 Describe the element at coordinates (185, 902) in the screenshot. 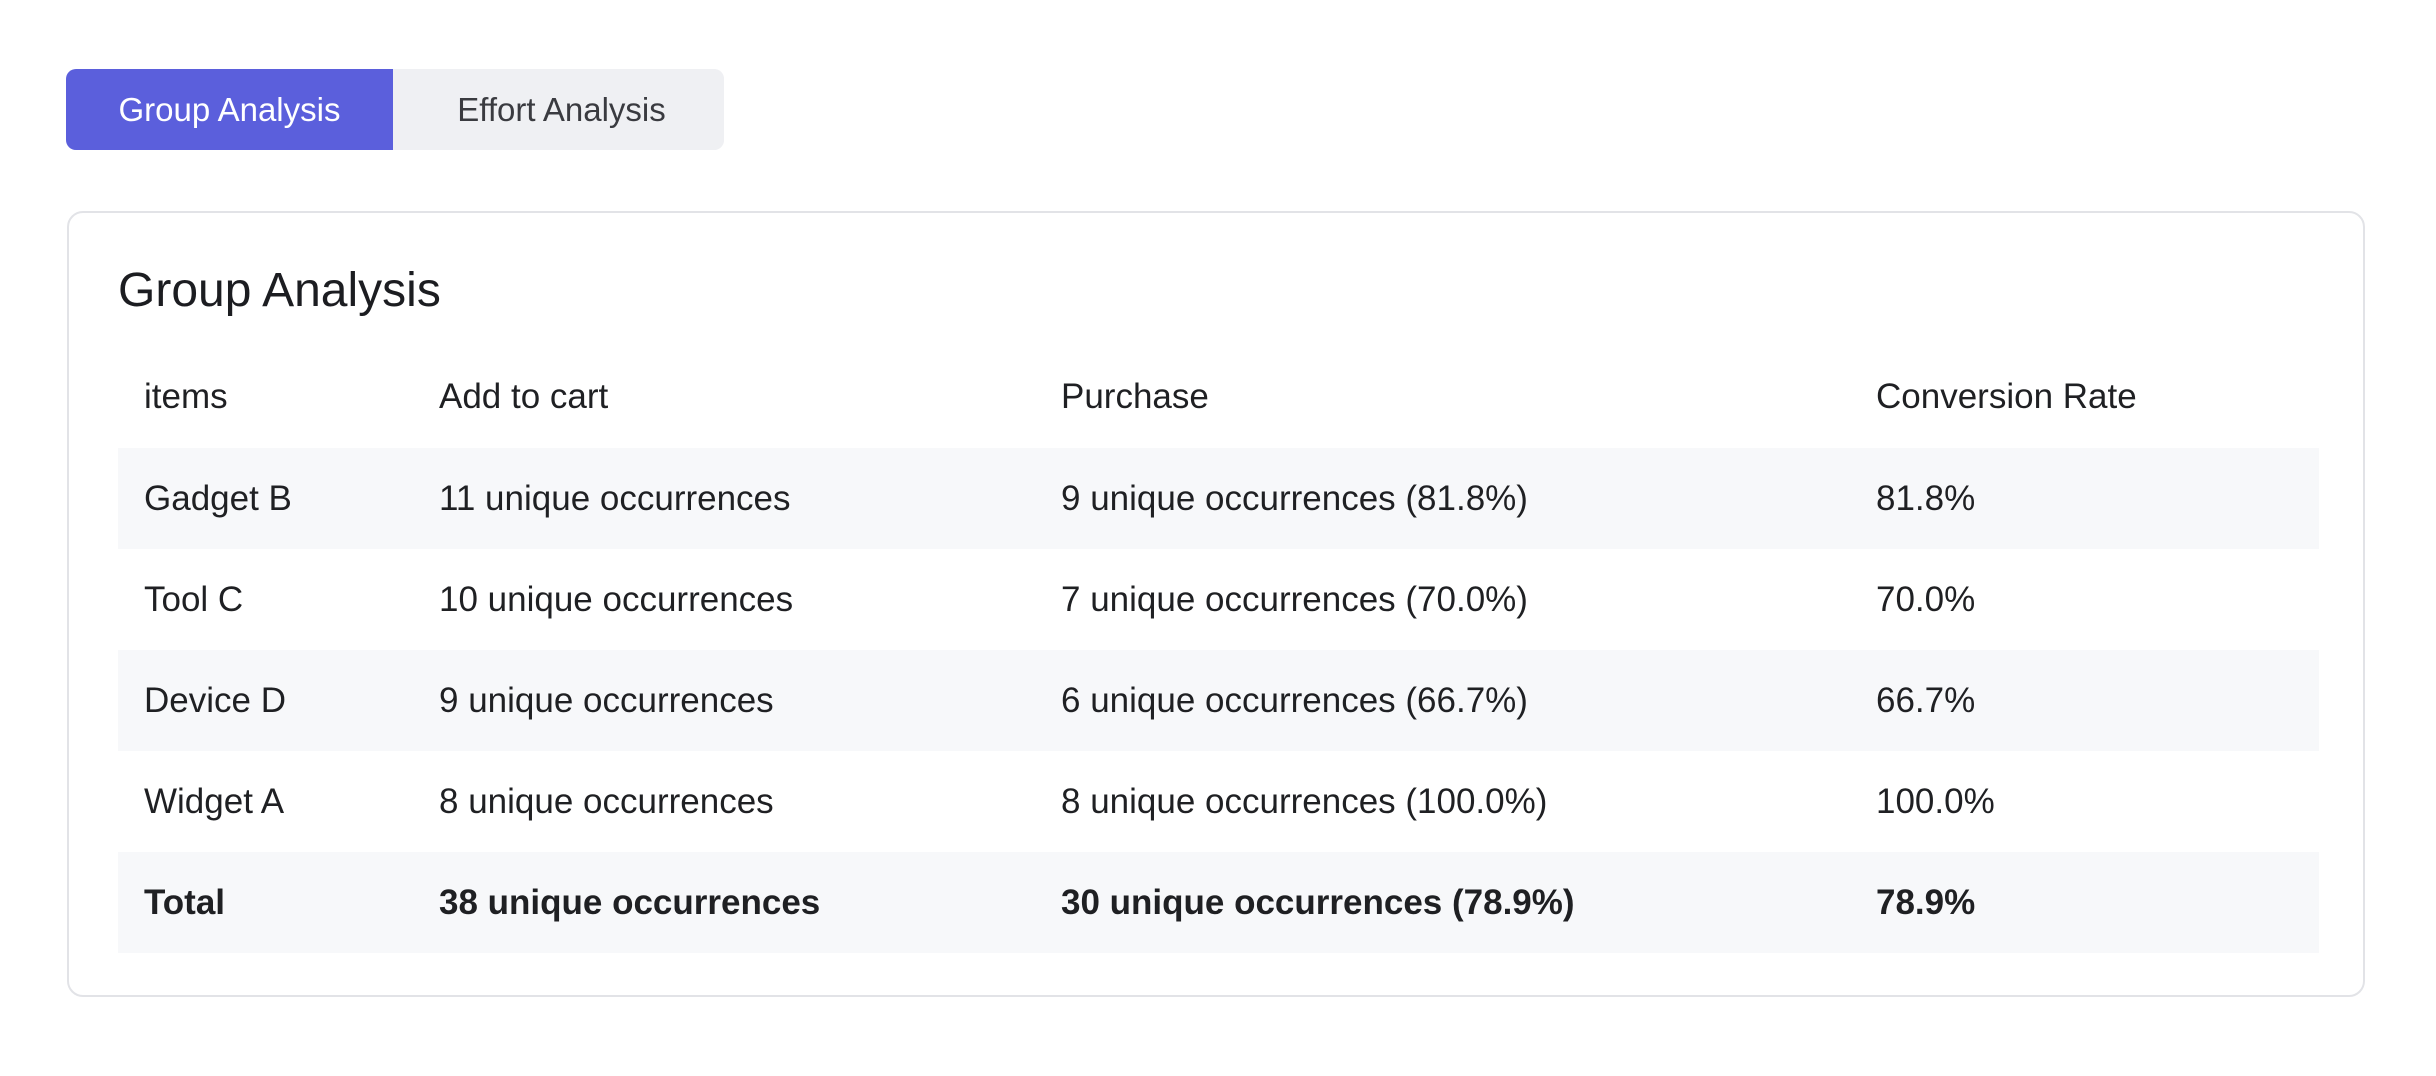

I see `total-label: Total` at that location.